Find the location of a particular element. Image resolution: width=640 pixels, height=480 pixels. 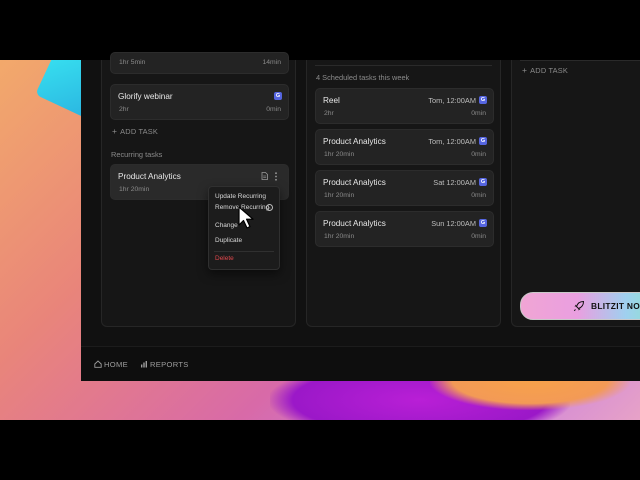

task-date: Sat 12:00AM is located at coordinates (454, 182).